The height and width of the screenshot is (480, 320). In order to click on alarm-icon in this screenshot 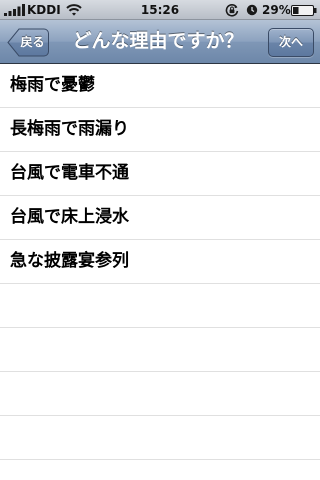, I will do `click(252, 10)`.